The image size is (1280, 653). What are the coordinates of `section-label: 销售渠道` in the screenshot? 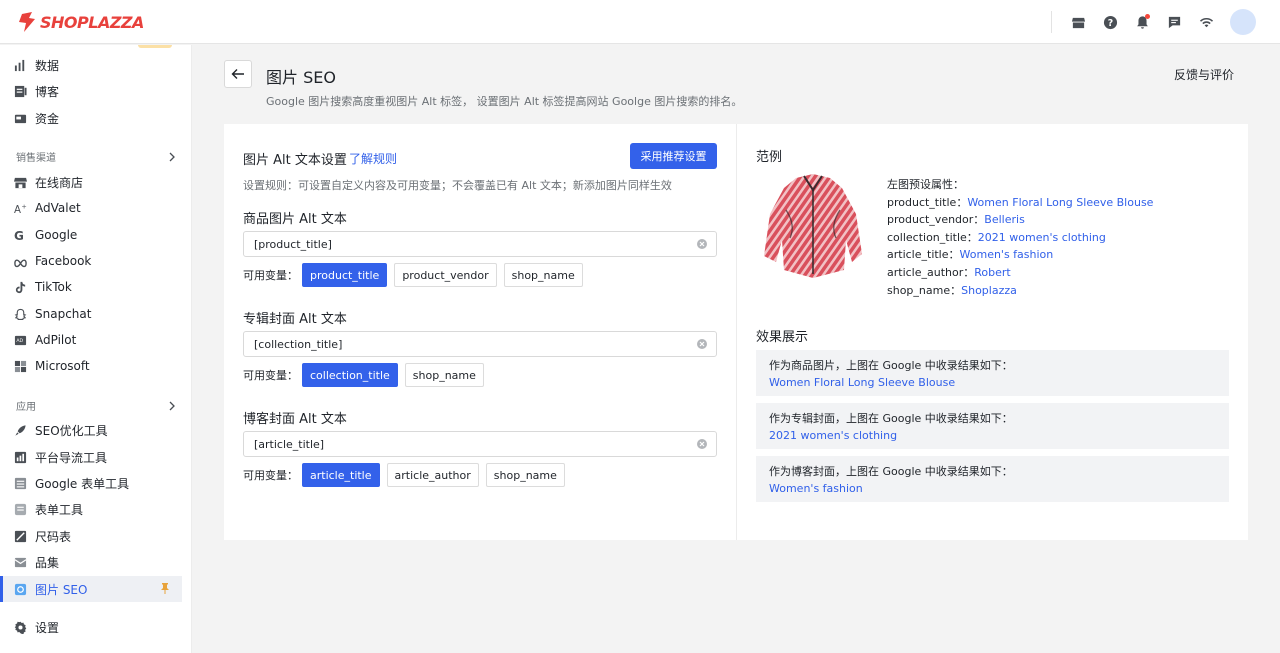 It's located at (36, 158).